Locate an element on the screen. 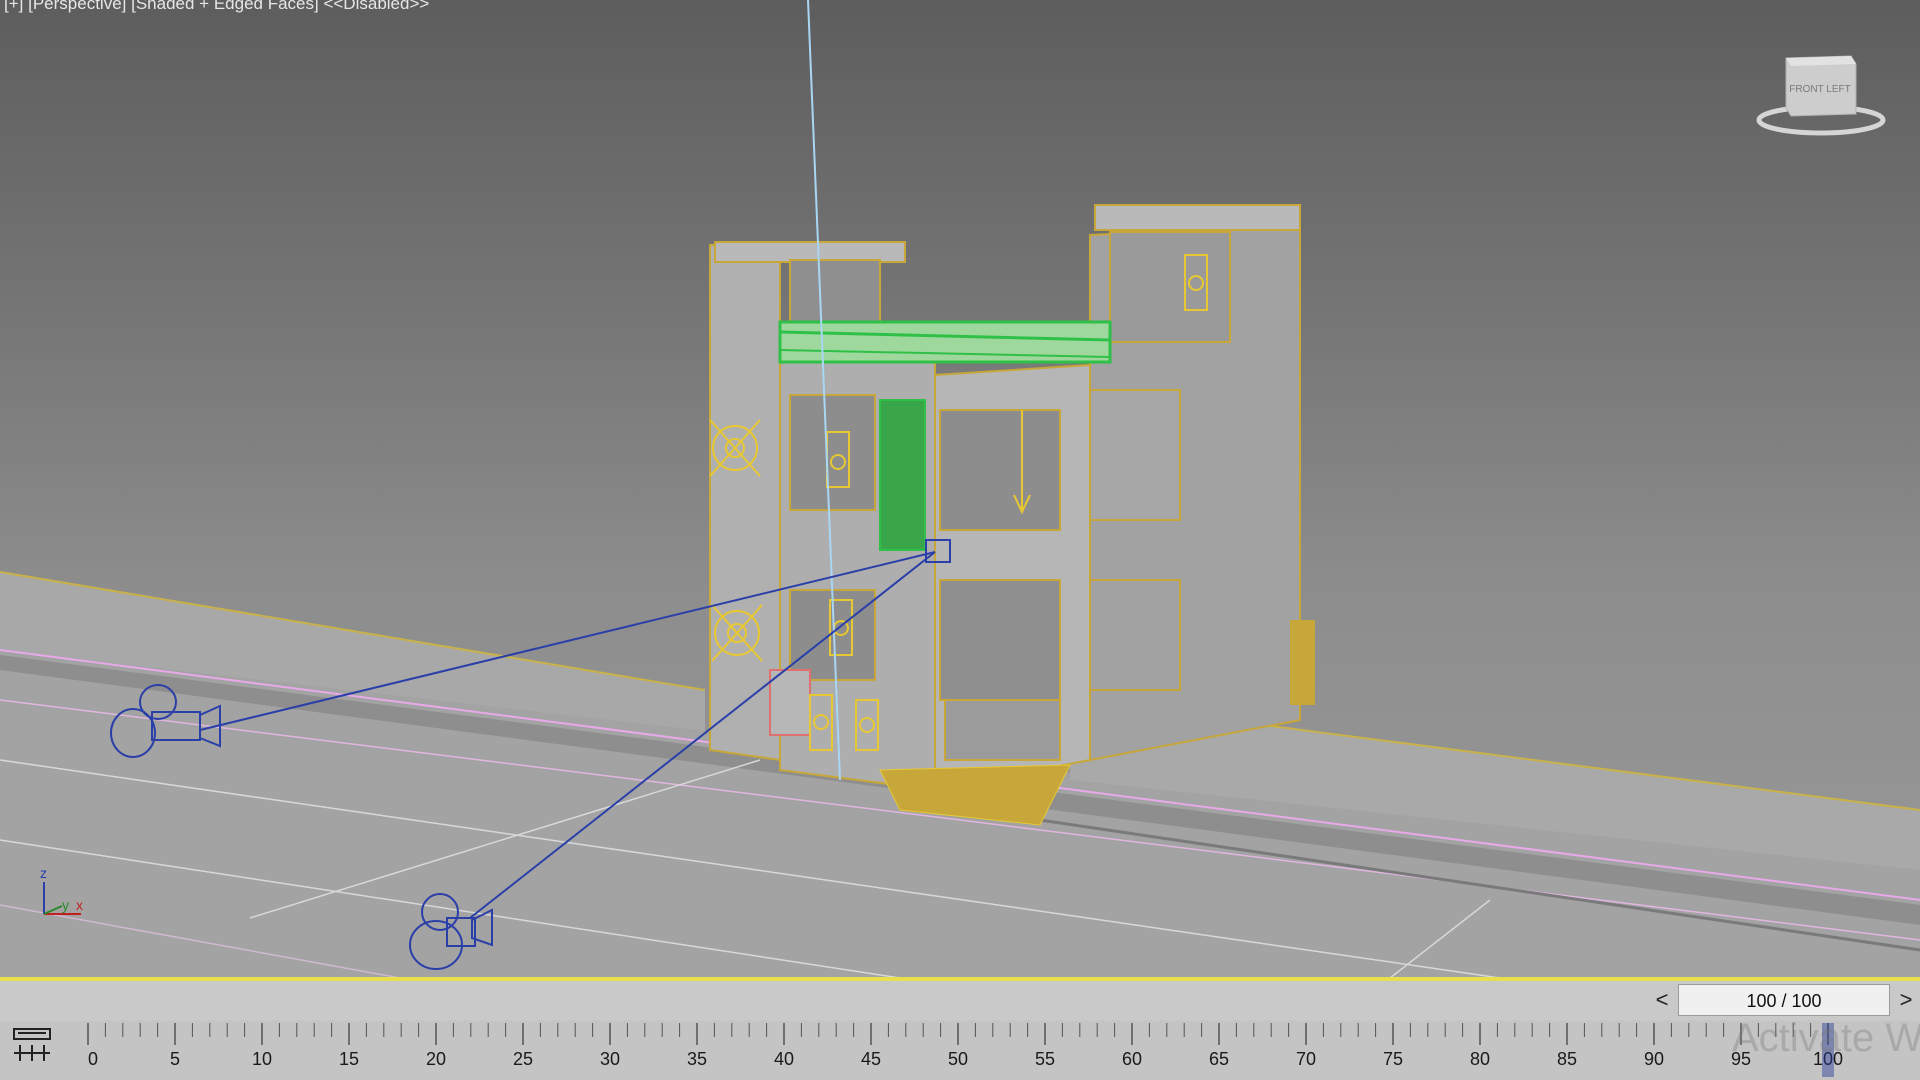 Image resolution: width=1920 pixels, height=1080 pixels. track-tick-label: 45 is located at coordinates (871, 1059).